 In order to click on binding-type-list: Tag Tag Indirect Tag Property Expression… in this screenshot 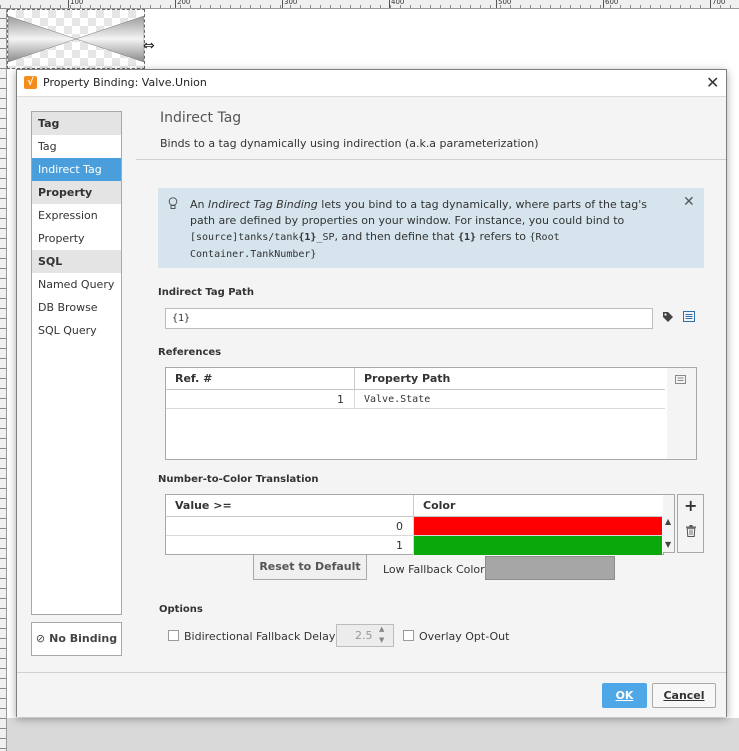, I will do `click(76, 363)`.